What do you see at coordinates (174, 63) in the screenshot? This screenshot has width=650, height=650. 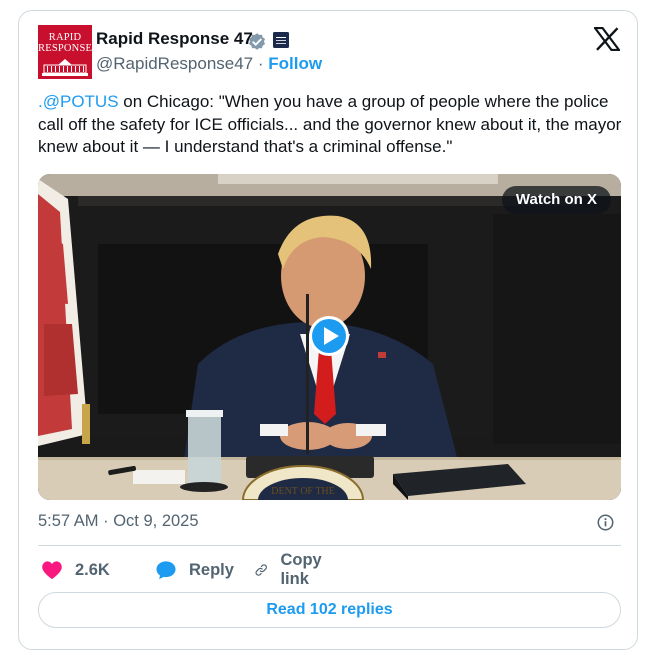 I see `author-handle: @RapidResponse47` at bounding box center [174, 63].